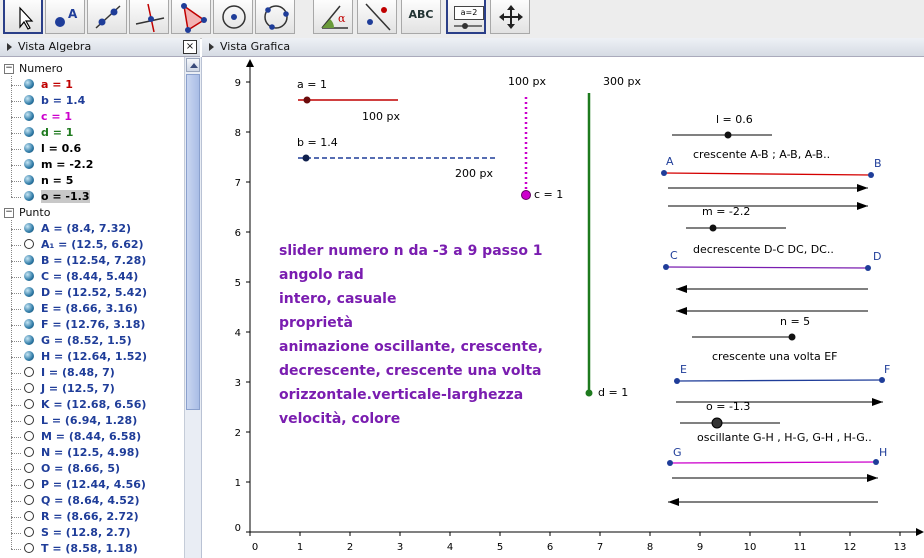  I want to click on polygon-tool-button, so click(191, 17).